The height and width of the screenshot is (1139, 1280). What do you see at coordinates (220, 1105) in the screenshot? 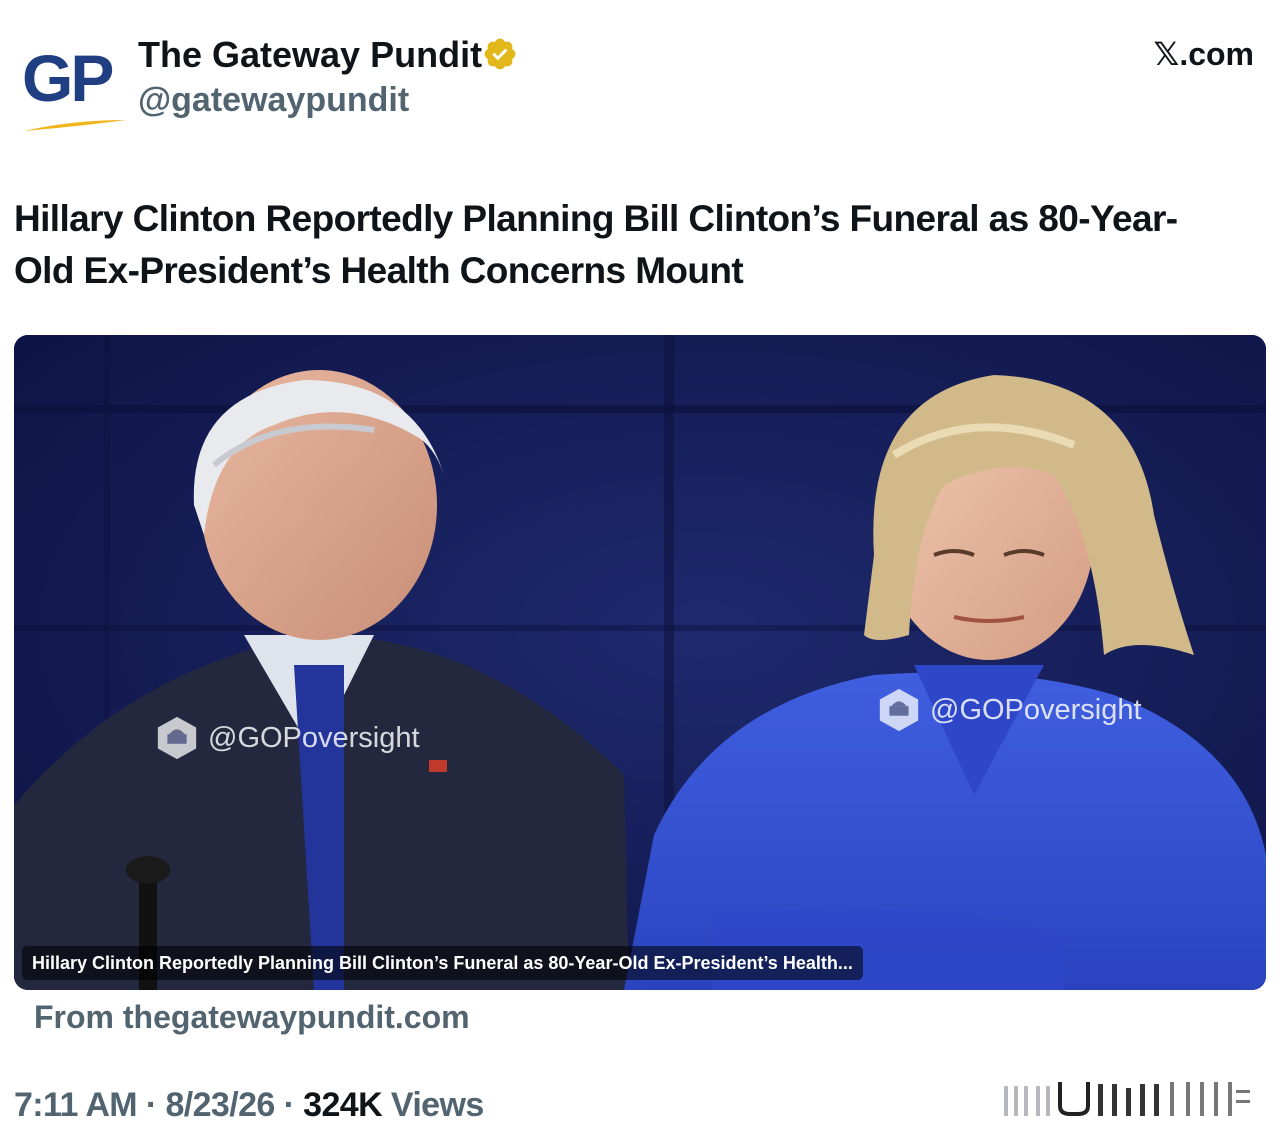
I see `post-date: 8/23/26` at bounding box center [220, 1105].